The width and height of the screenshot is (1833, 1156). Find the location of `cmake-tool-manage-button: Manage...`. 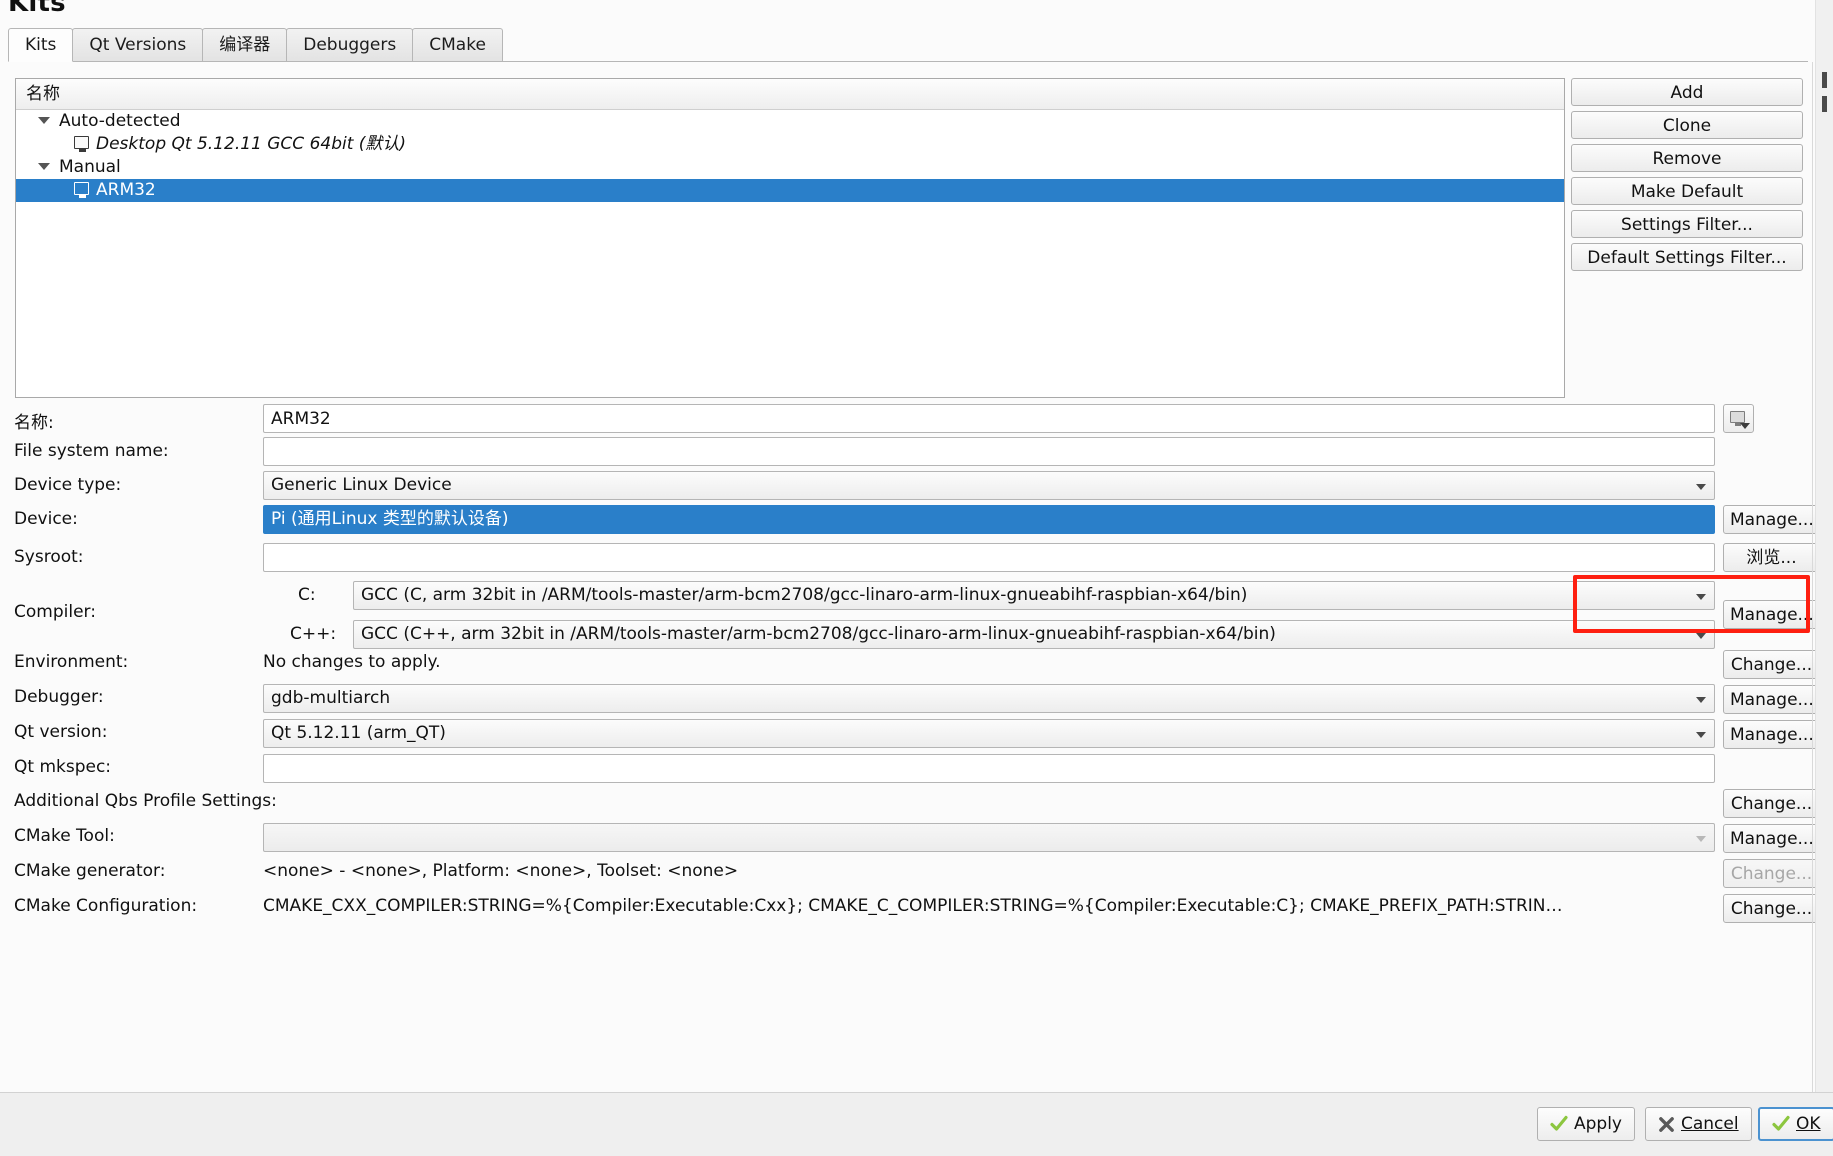

cmake-tool-manage-button: Manage... is located at coordinates (1771, 838).